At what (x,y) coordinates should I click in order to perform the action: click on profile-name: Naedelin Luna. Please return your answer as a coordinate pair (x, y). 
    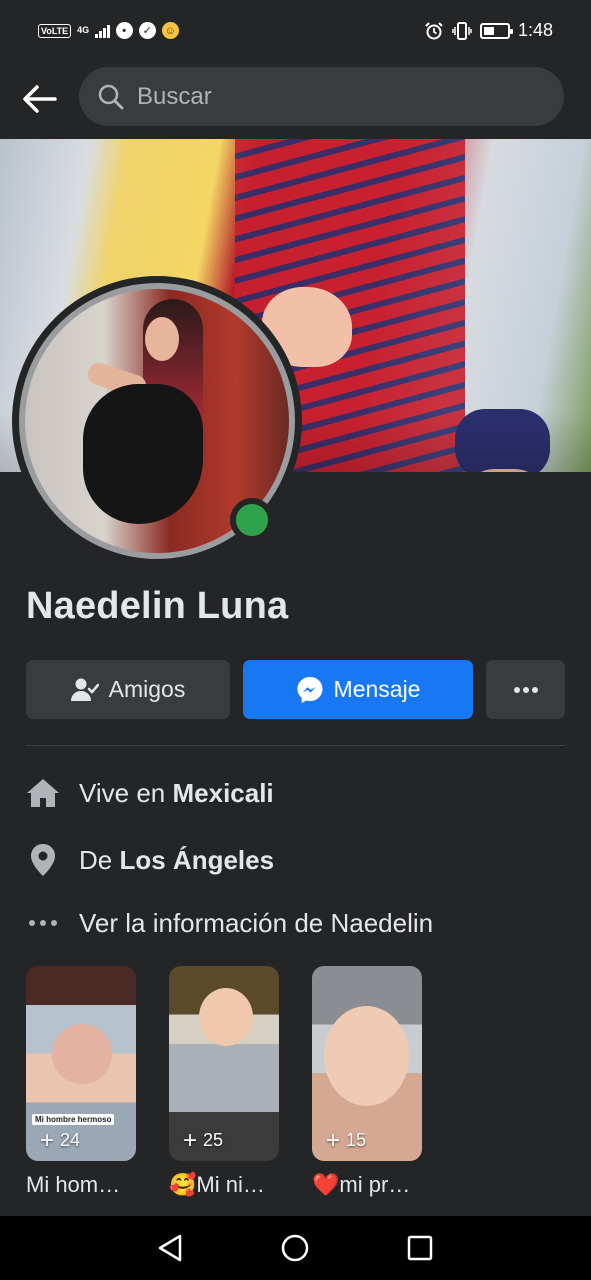
    Looking at the image, I should click on (157, 606).